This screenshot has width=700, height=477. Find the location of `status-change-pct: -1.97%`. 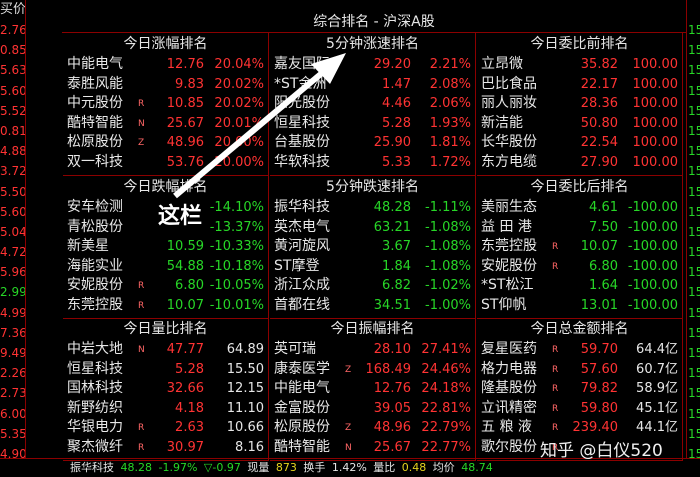

status-change-pct: -1.97% is located at coordinates (178, 467).